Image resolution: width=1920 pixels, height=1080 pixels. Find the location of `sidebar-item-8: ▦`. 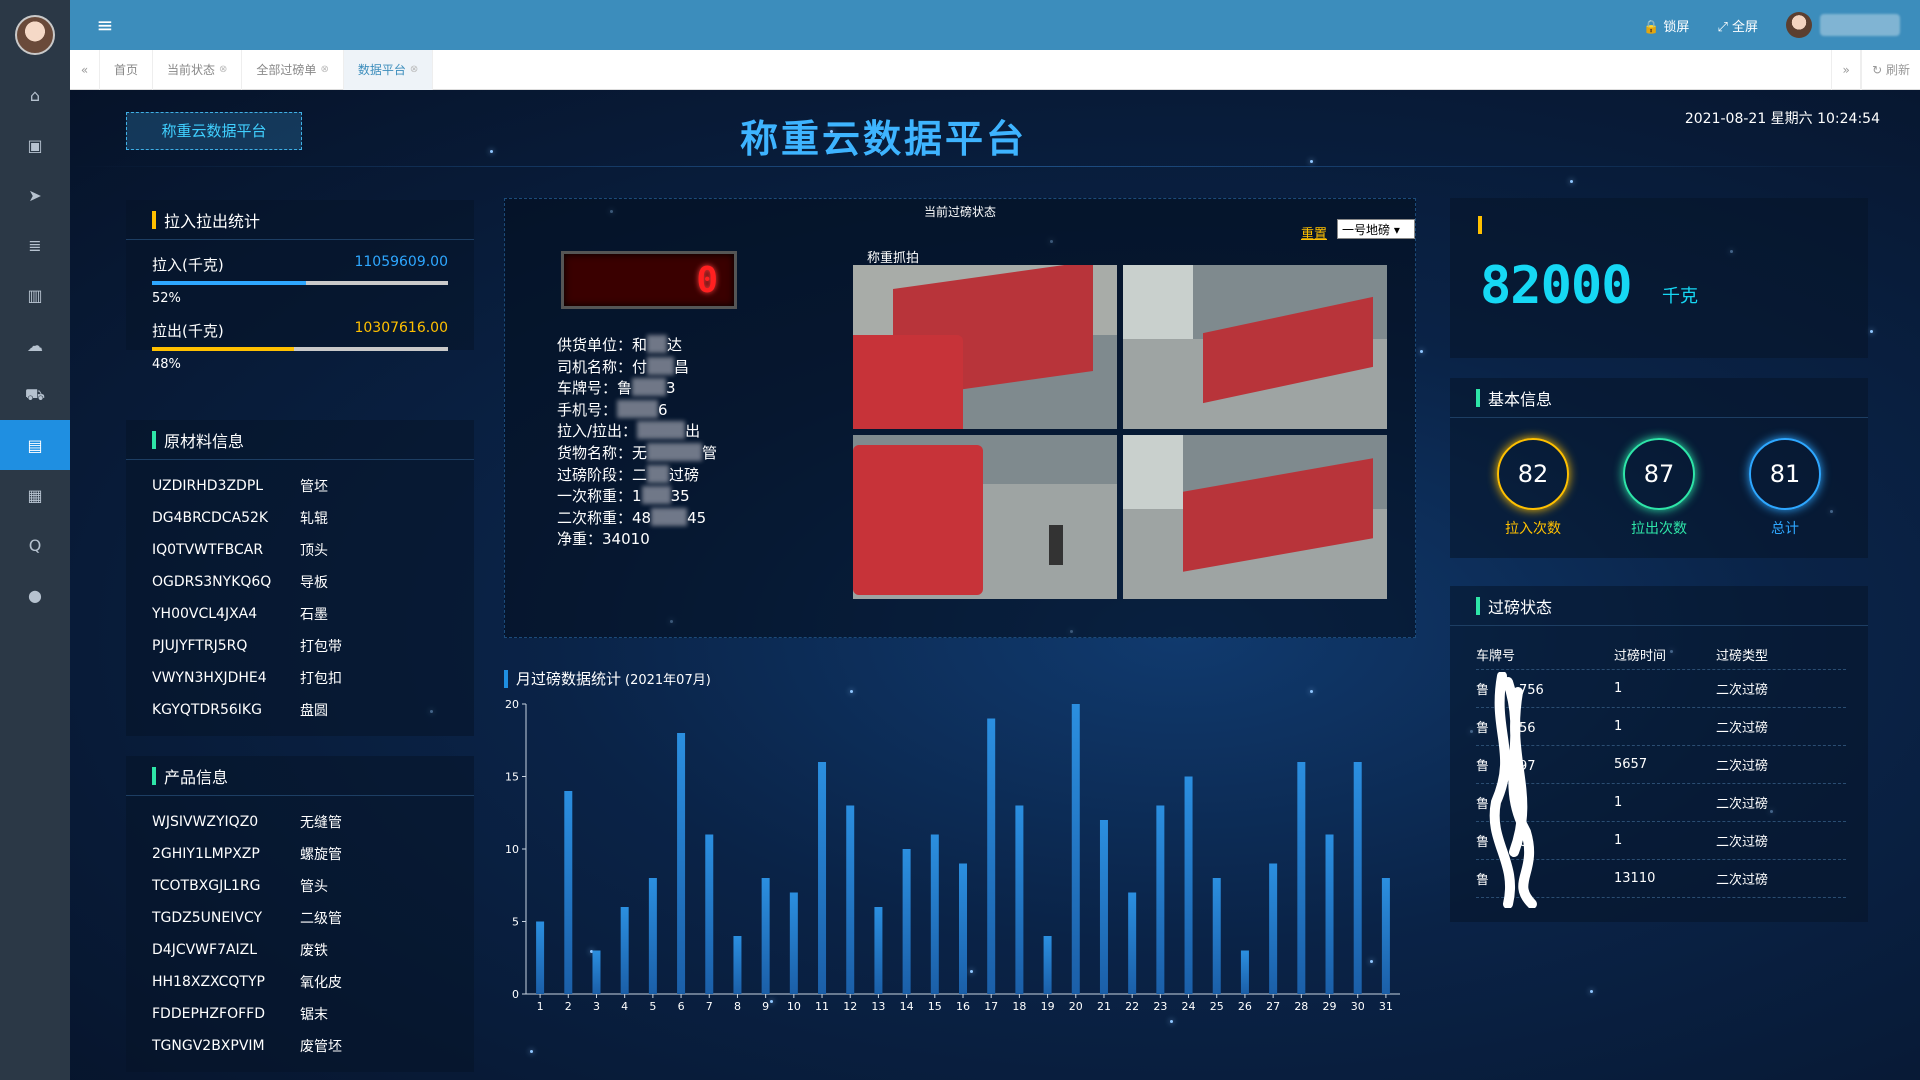

sidebar-item-8: ▦ is located at coordinates (35, 495).